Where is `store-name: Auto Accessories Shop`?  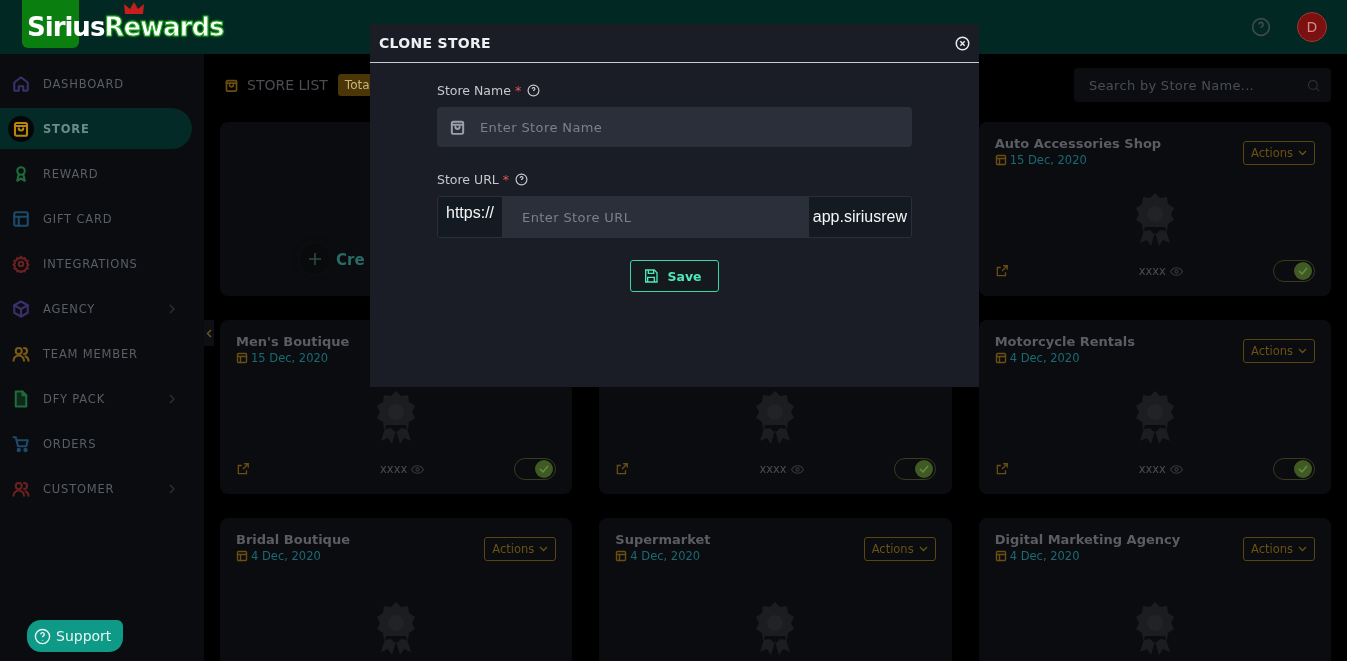 store-name: Auto Accessories Shop is located at coordinates (1078, 143).